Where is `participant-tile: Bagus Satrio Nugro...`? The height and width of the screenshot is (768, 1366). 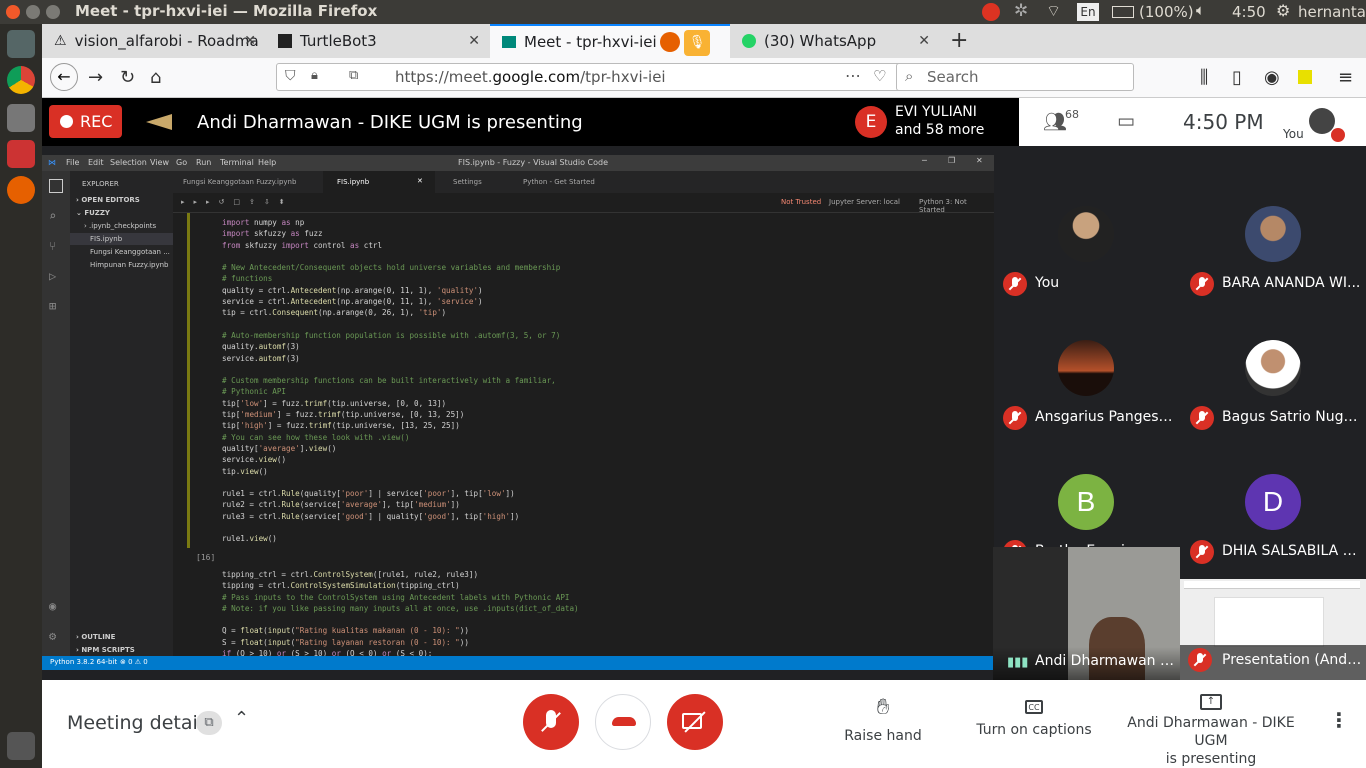 participant-tile: Bagus Satrio Nugro... is located at coordinates (1273, 377).